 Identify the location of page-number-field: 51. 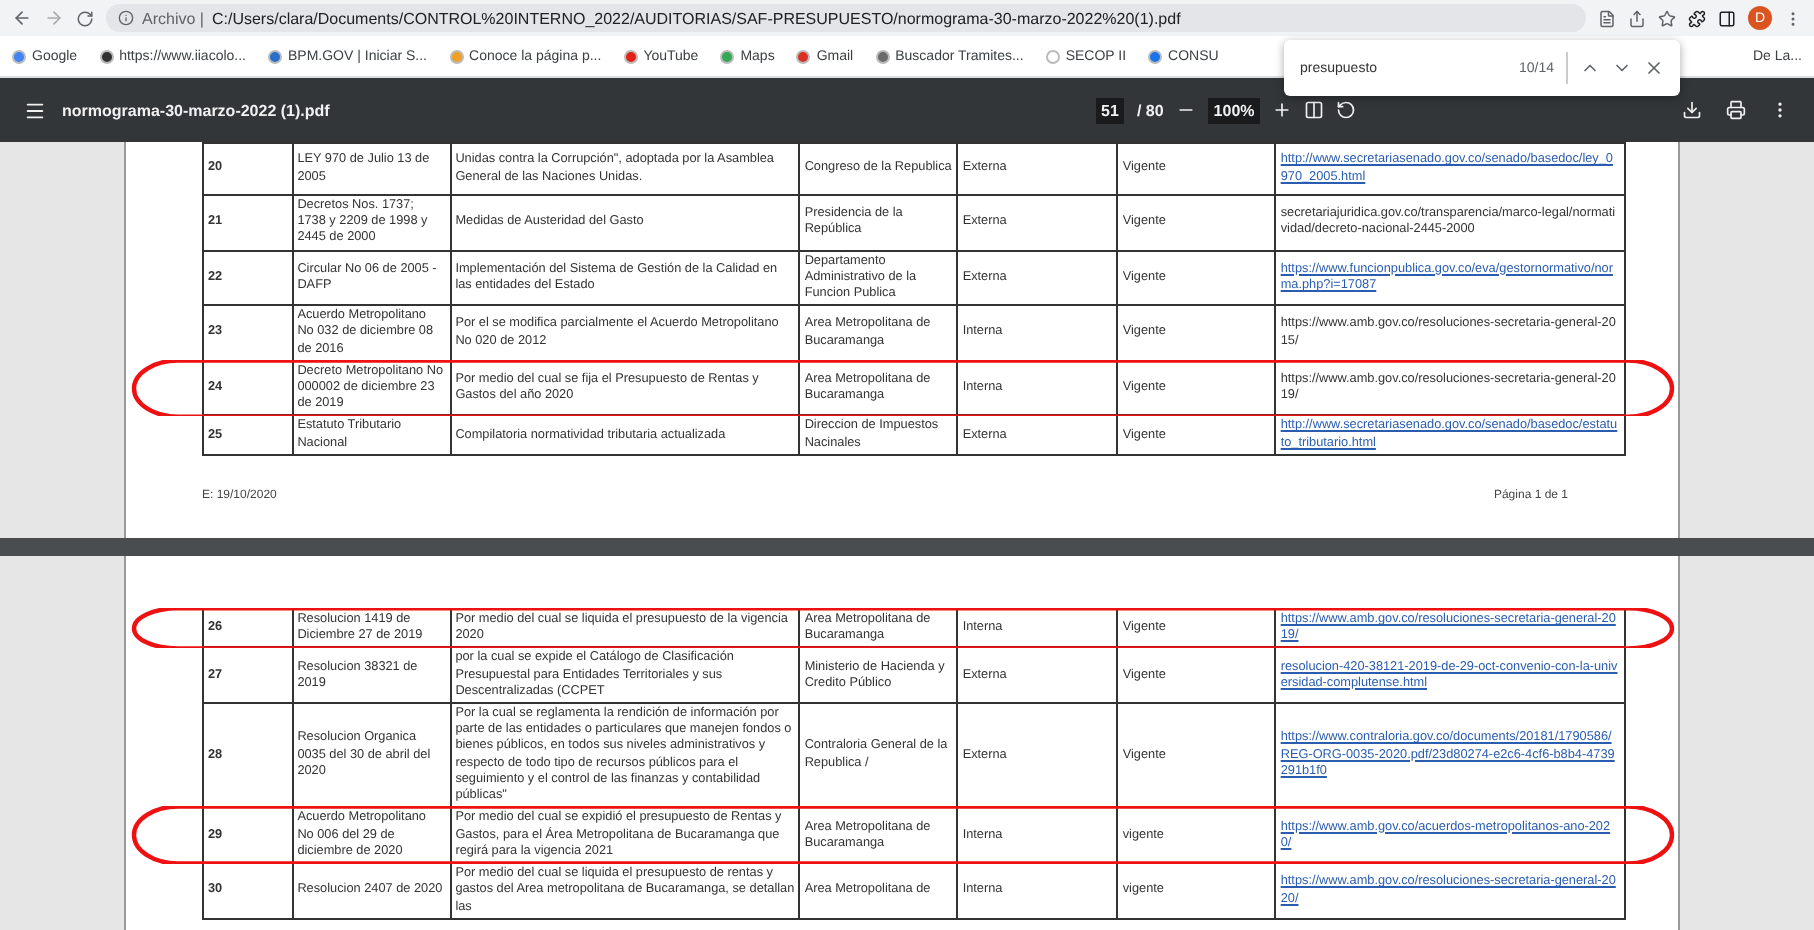
(1110, 110).